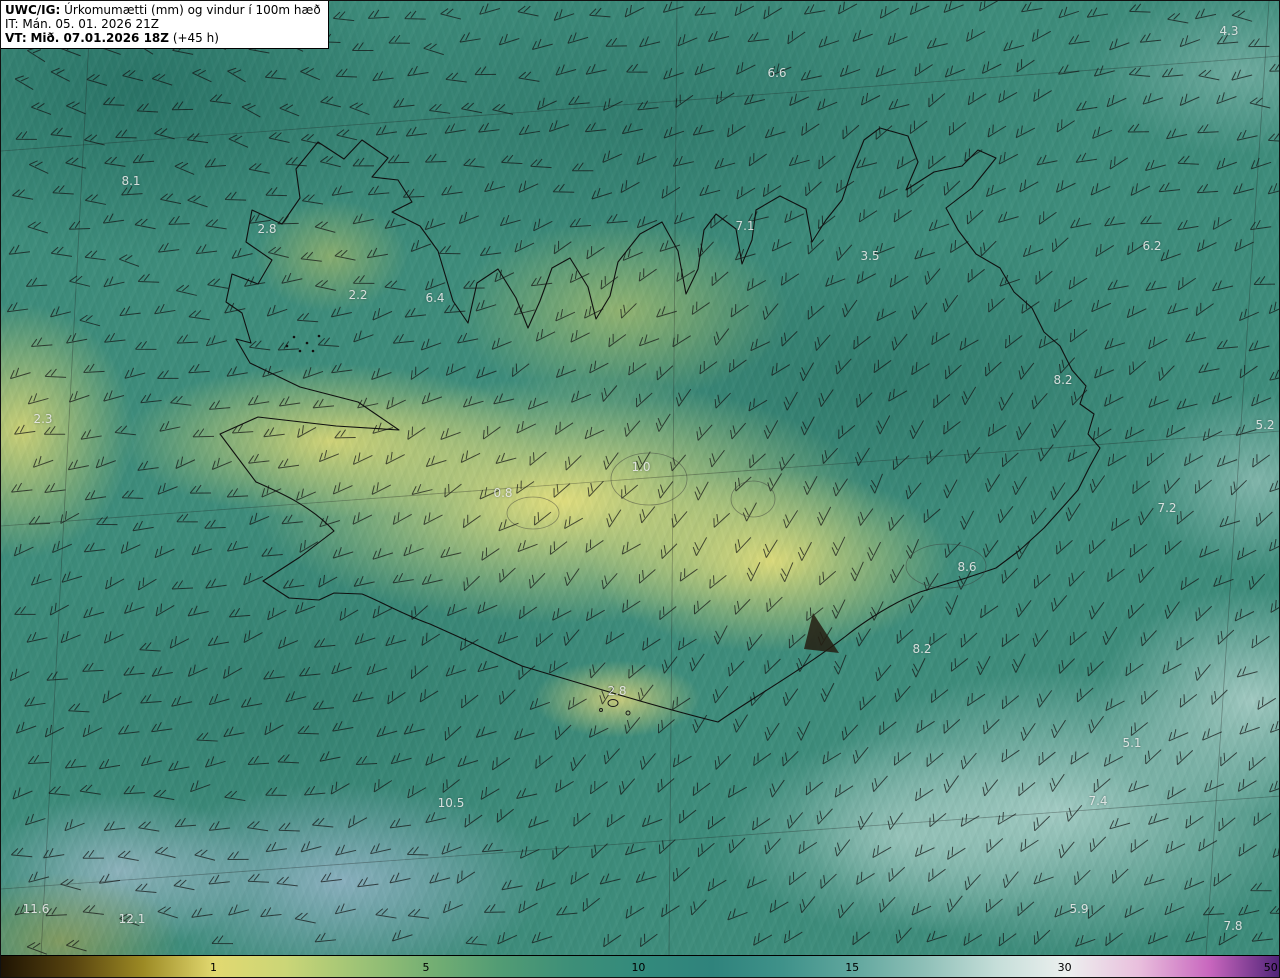 The image size is (1280, 978). I want to click on colorbar-tick-30: 30, so click(1064, 967).